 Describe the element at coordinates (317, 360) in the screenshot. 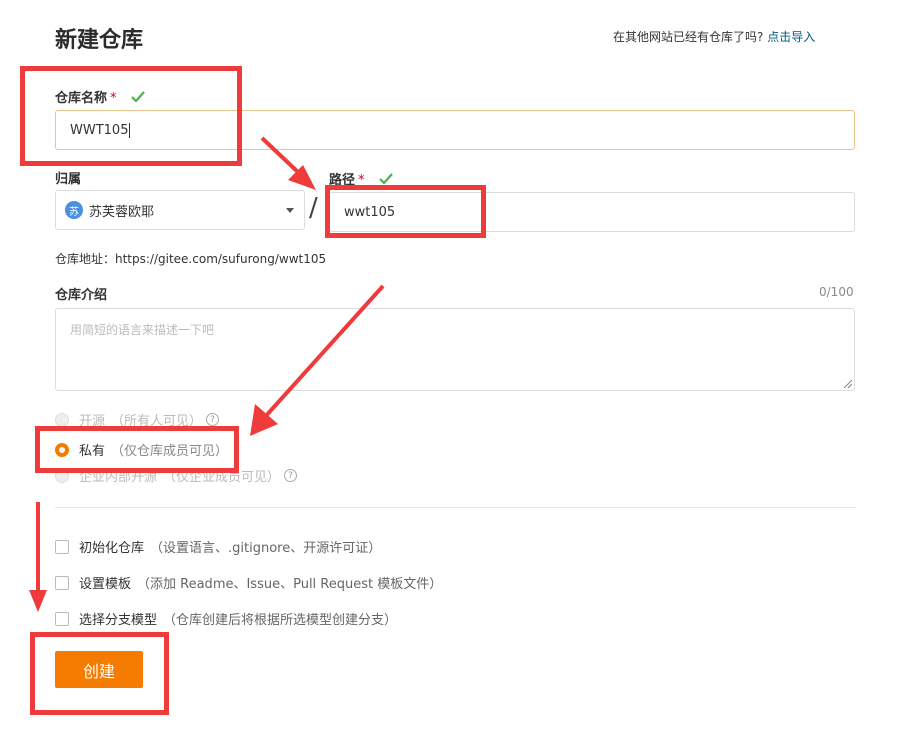

I see `arrow-to-private` at that location.